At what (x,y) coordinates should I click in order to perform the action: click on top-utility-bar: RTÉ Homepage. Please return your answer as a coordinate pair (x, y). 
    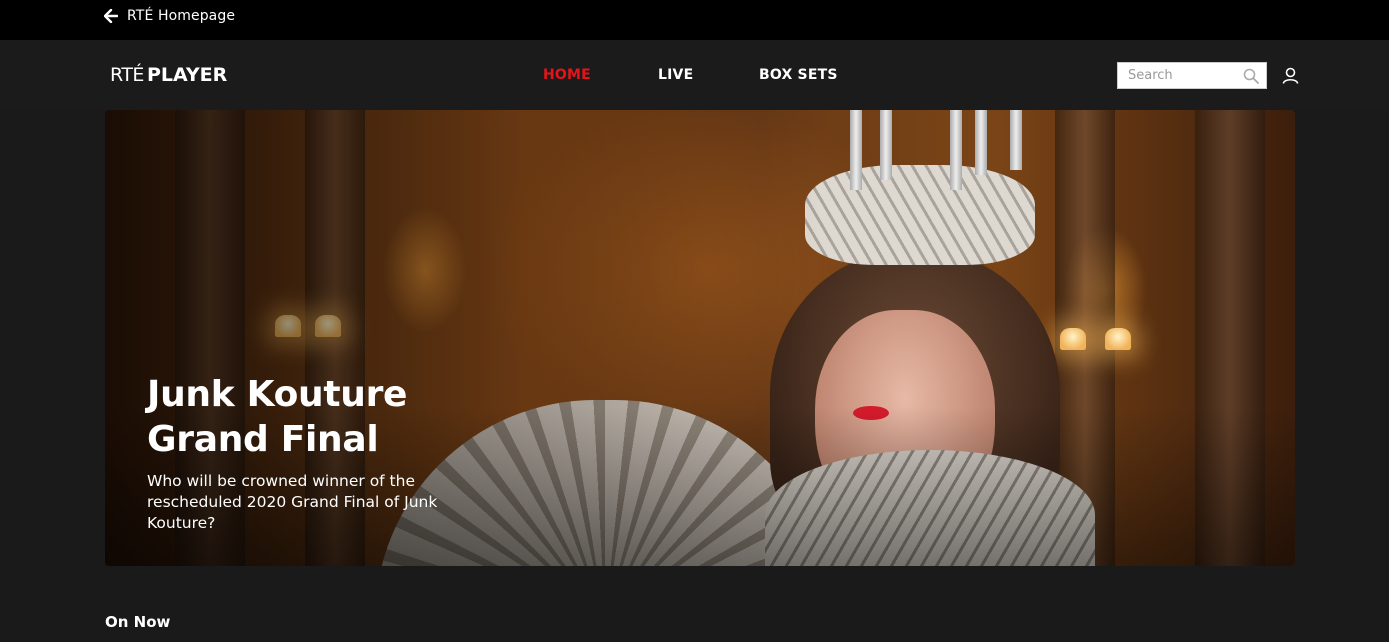
    Looking at the image, I should click on (694, 20).